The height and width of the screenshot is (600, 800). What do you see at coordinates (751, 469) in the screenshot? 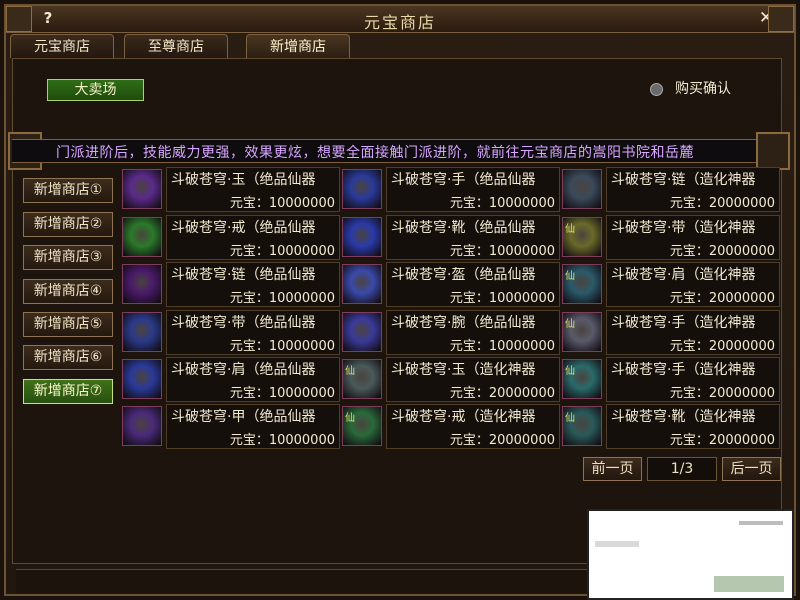
I see `next-page-button: 后一页` at bounding box center [751, 469].